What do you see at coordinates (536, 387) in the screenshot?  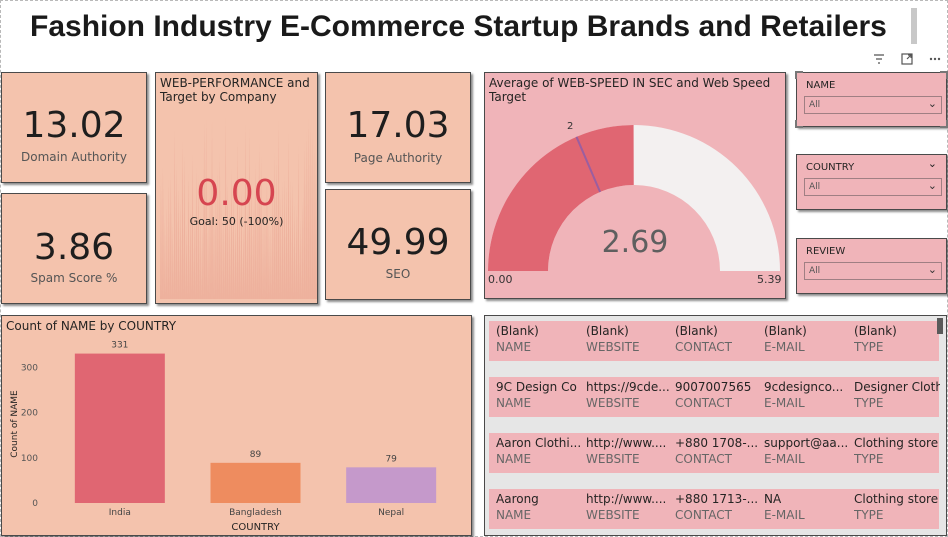 I see `cell-name: 9C Design Co` at bounding box center [536, 387].